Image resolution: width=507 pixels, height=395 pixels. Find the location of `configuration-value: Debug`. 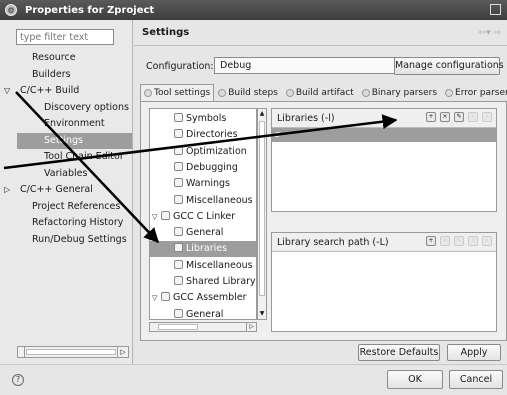

configuration-value: Debug is located at coordinates (236, 65).